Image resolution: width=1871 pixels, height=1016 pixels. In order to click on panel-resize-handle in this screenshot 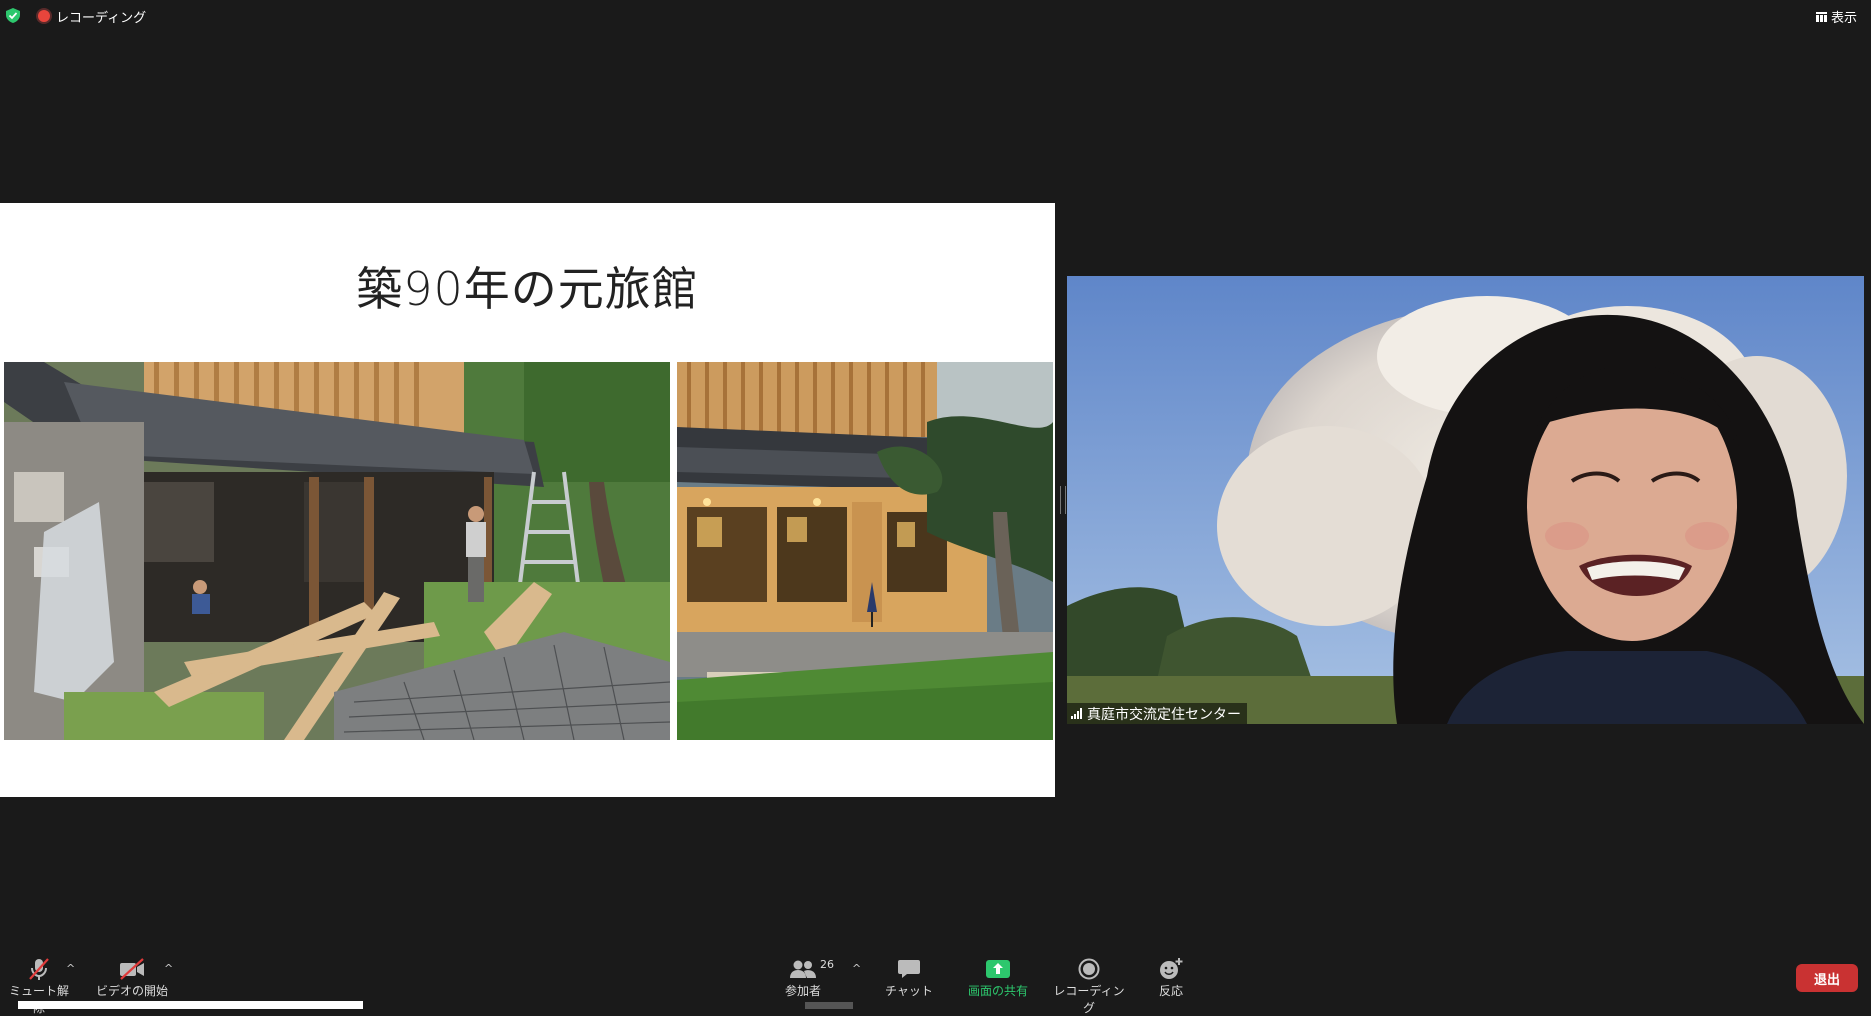, I will do `click(1063, 500)`.